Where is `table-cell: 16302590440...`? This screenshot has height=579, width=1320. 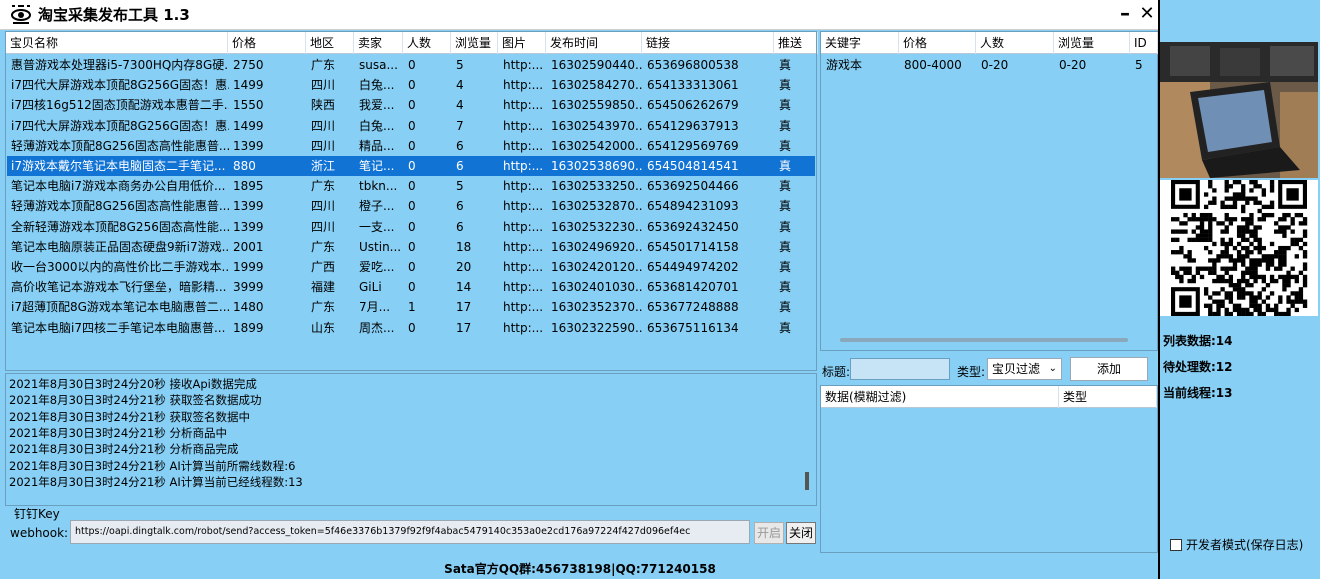
table-cell: 16302590440... is located at coordinates (597, 65).